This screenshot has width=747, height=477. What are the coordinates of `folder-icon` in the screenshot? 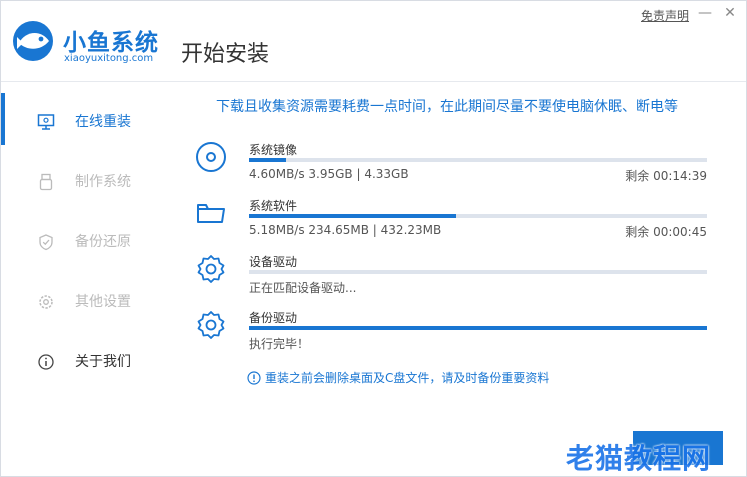 It's located at (211, 213).